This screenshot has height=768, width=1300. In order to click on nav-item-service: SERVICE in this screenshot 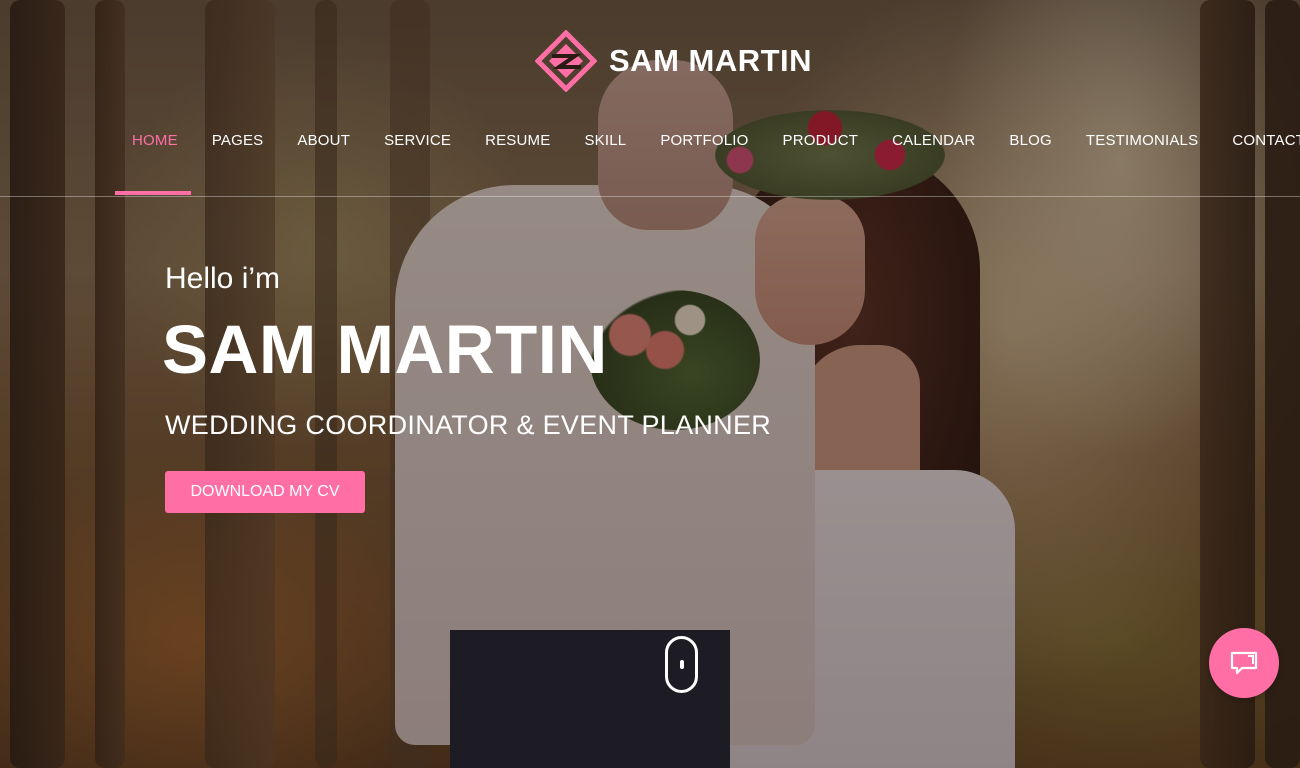, I will do `click(417, 140)`.